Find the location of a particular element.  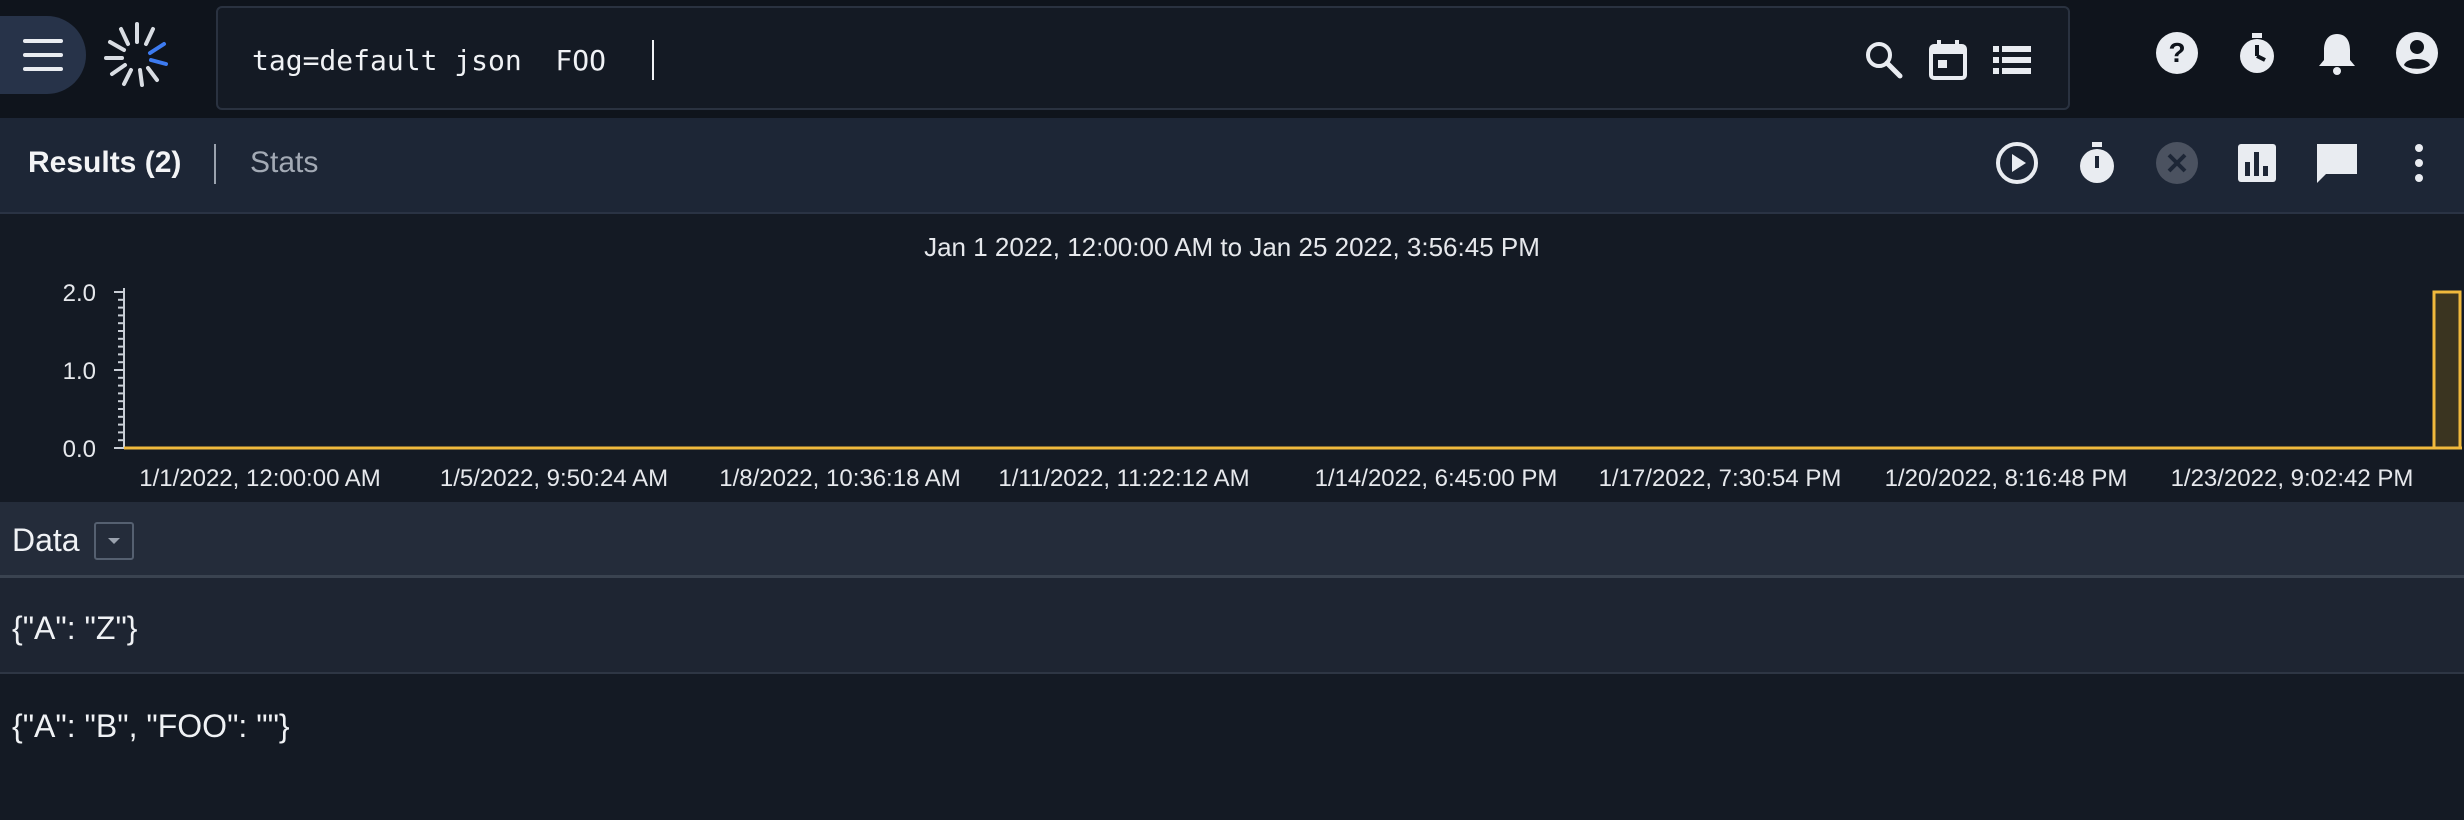

x-tick-label: 1/23/2022, 9:02:42 PM is located at coordinates (2292, 478).